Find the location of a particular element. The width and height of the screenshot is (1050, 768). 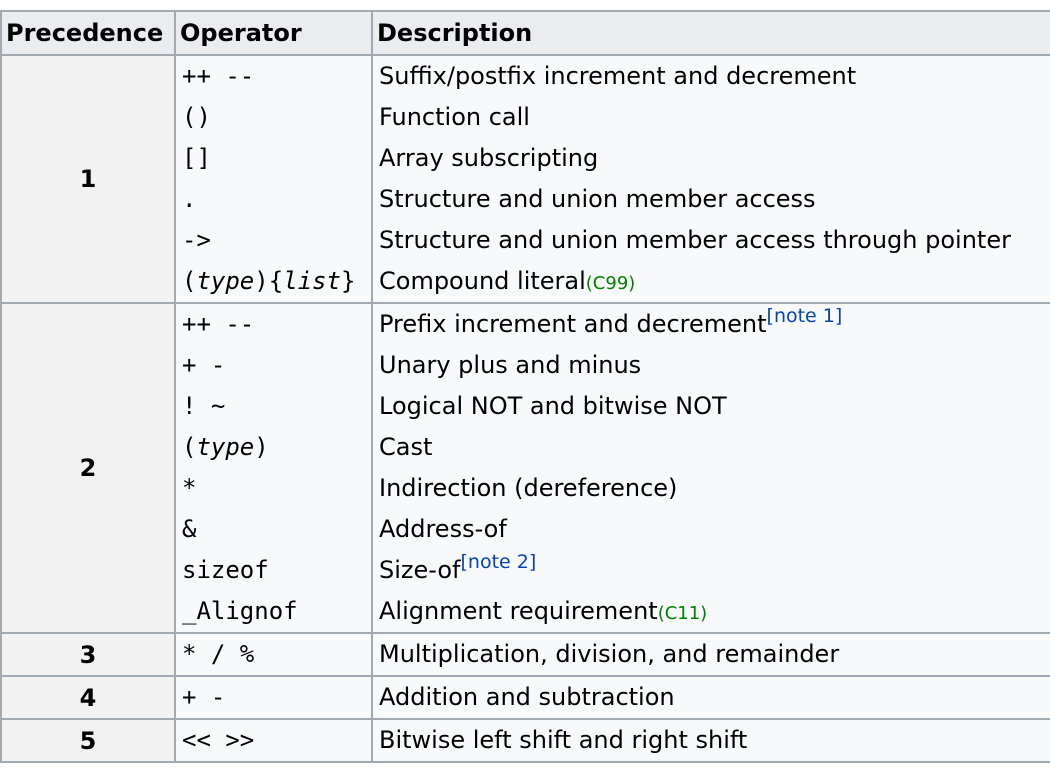

header-operator: Operator is located at coordinates (273, 33).